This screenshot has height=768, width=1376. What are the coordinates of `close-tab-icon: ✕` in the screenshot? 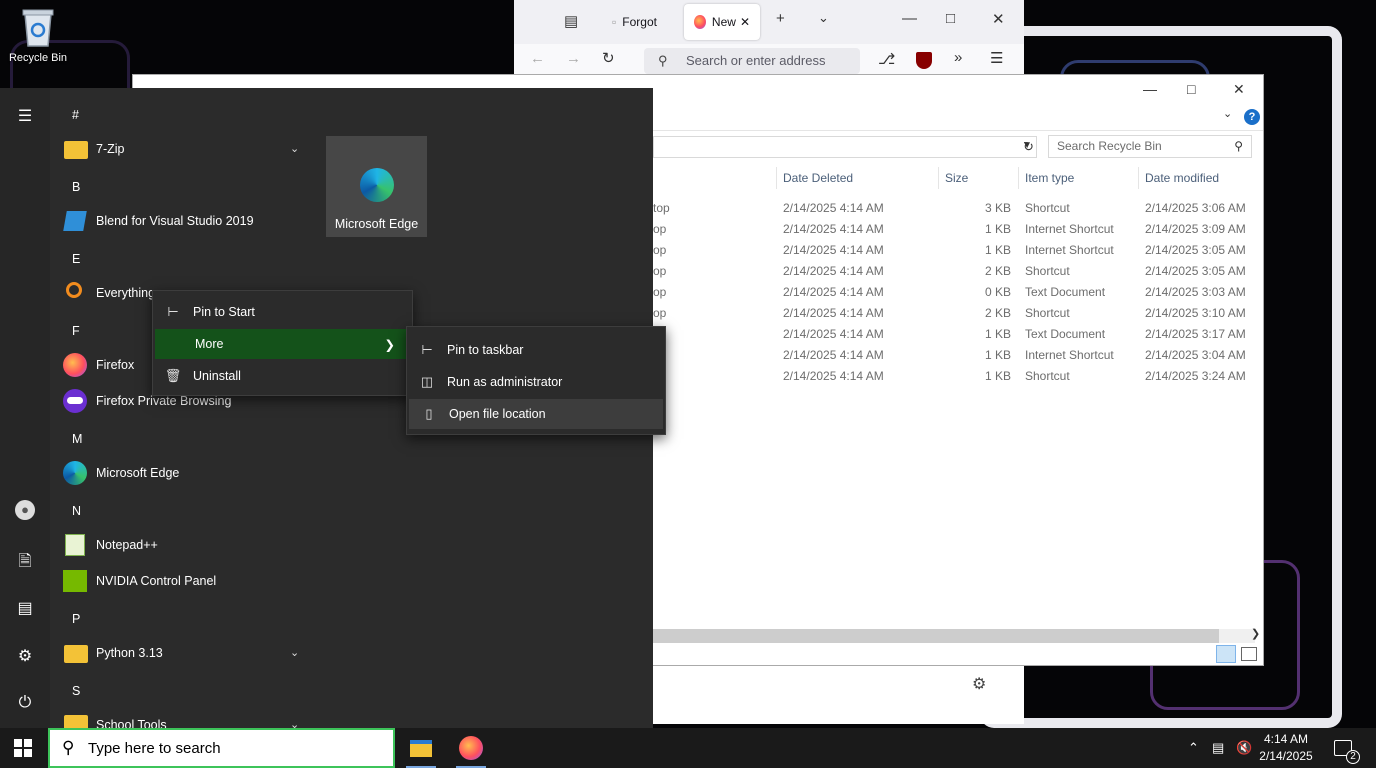 It's located at (745, 22).